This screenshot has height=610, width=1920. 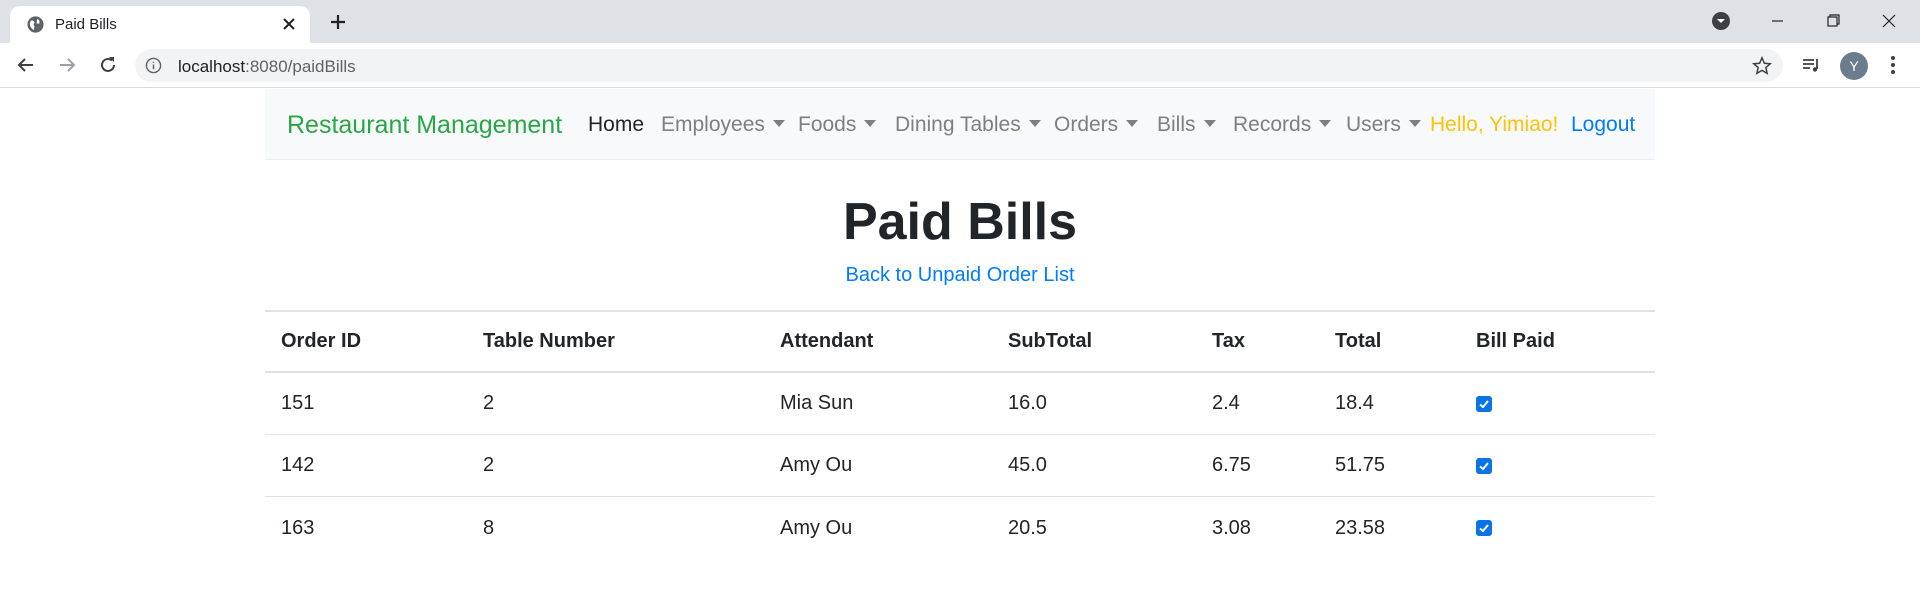 I want to click on browser-toolbar: localhost:8080/paidBills Y, so click(x=960, y=65).